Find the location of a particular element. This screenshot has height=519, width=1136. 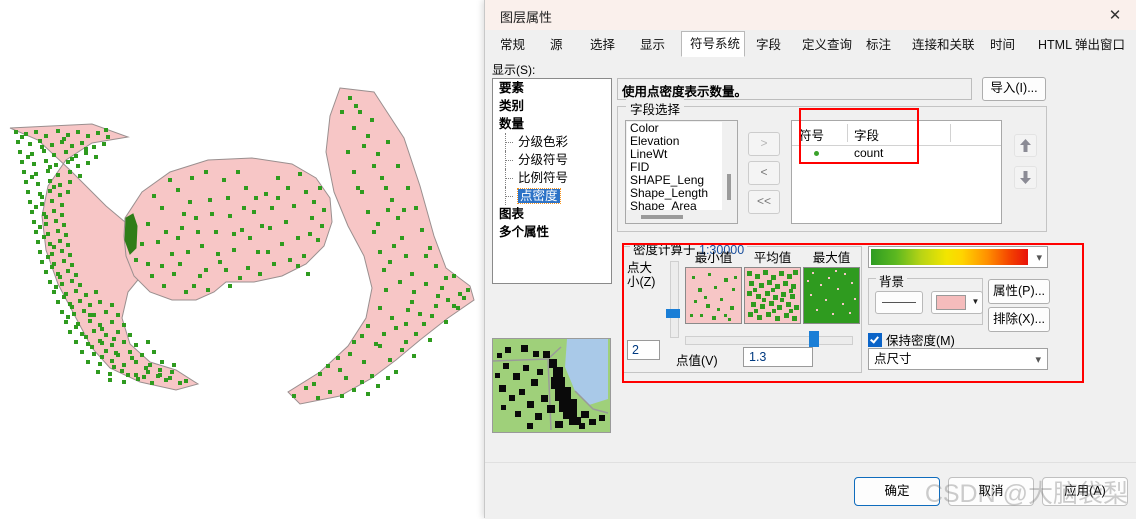

tab-selection: 选择 is located at coordinates (605, 44).